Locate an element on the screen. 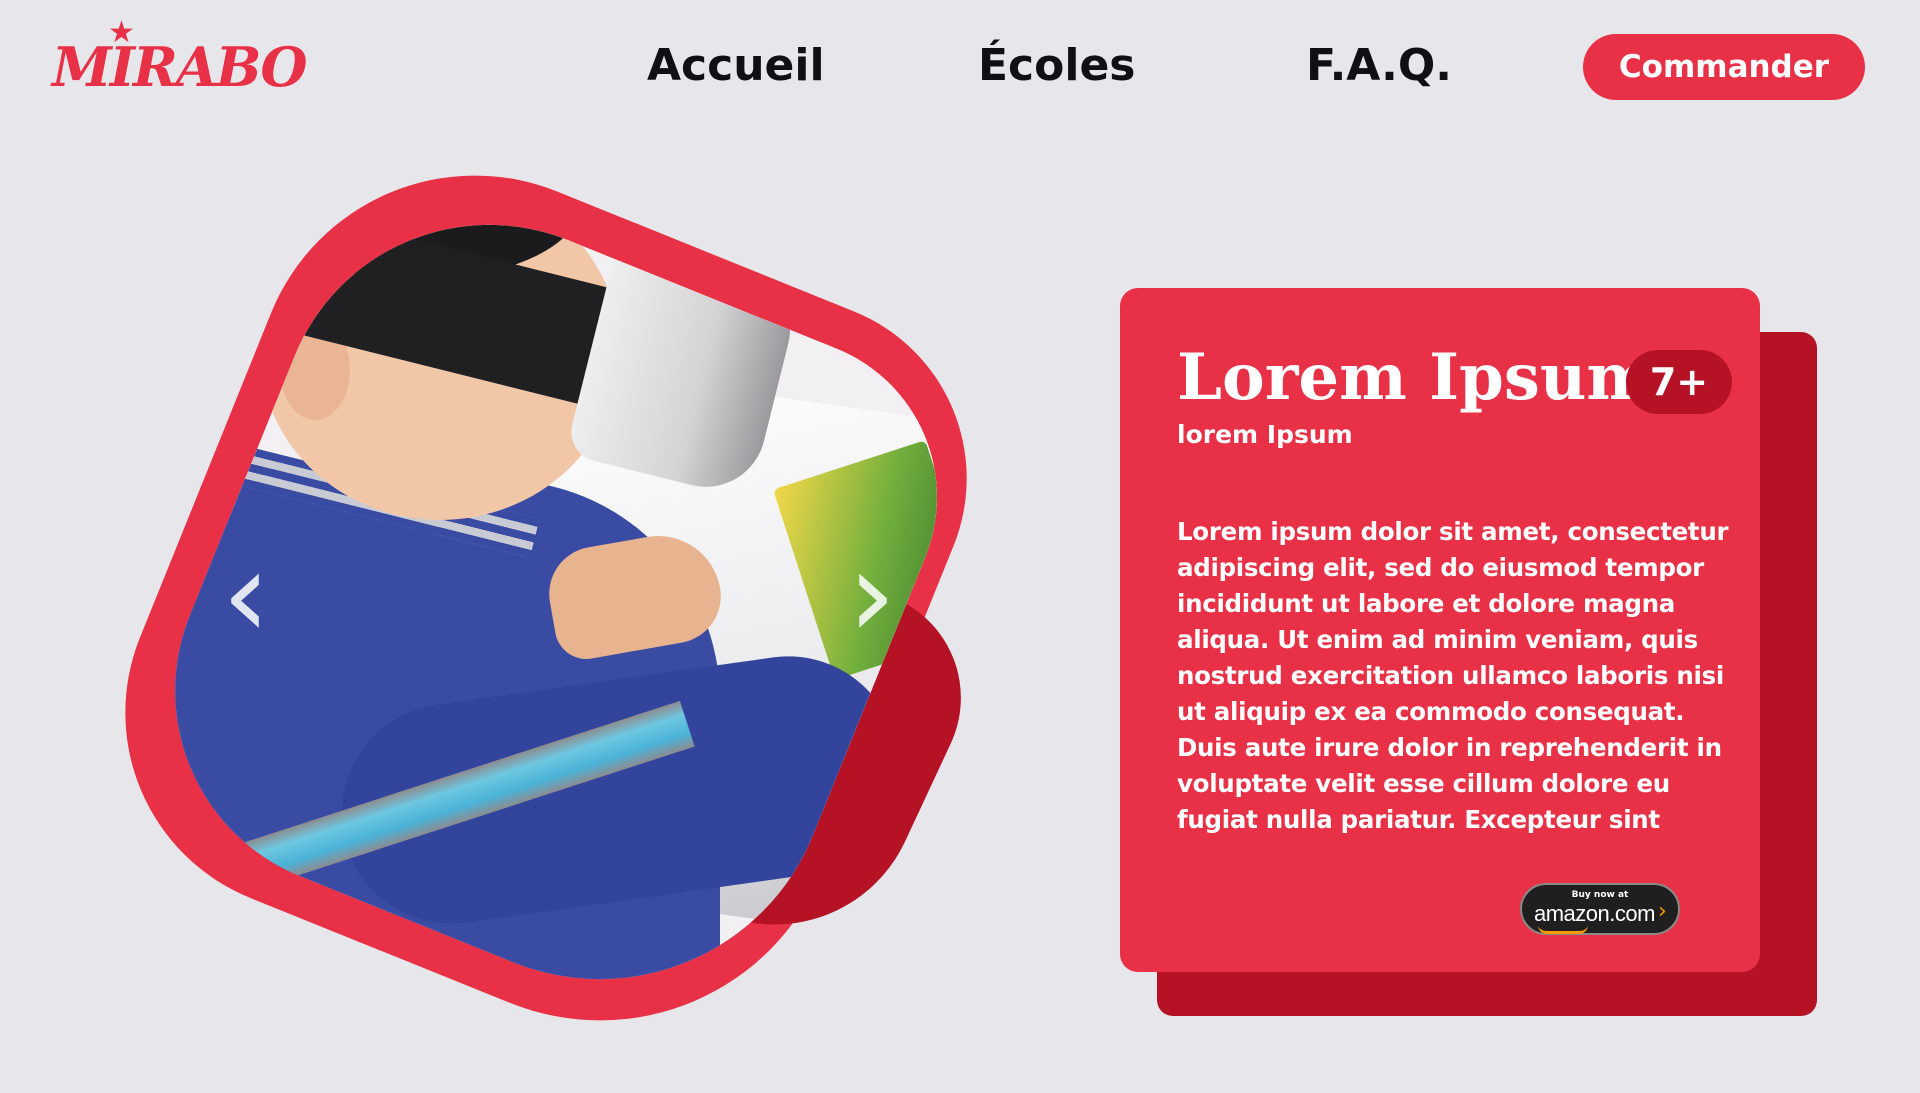 The image size is (1920, 1093). amazon-logo-text: amazon.com is located at coordinates (1594, 913).